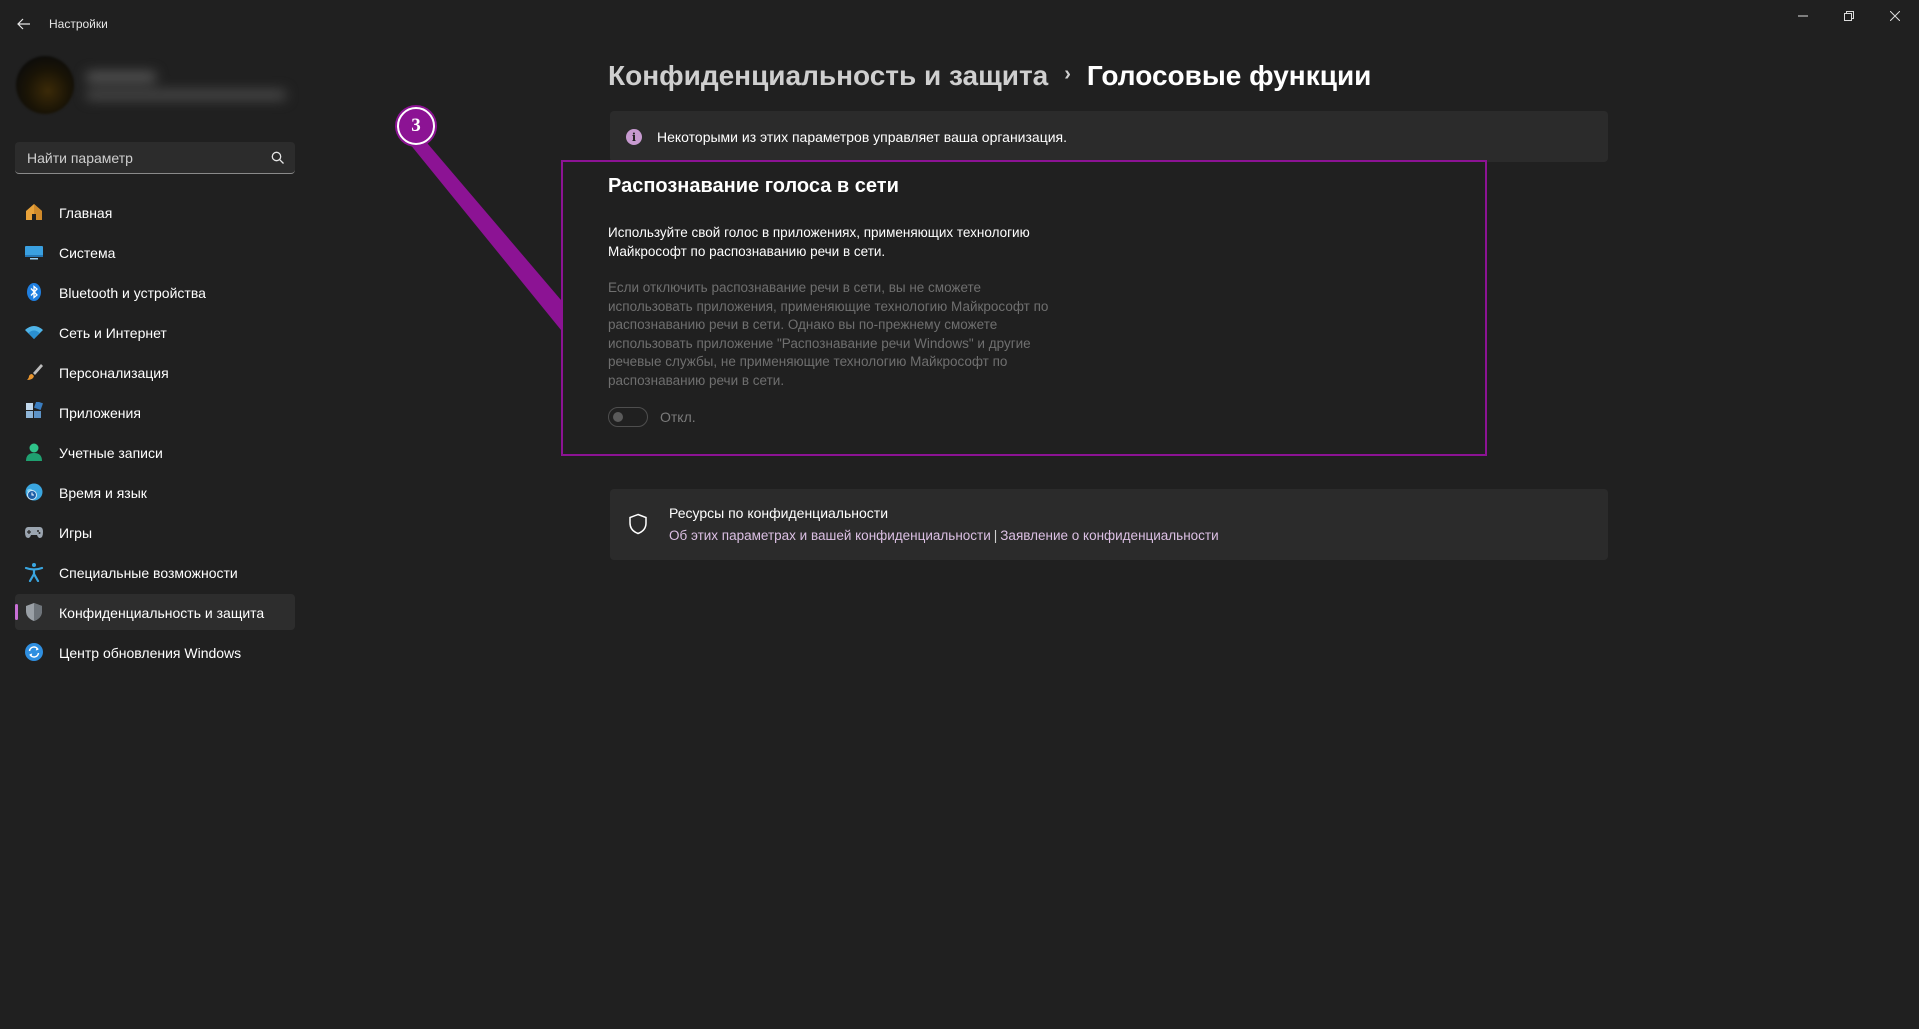 Image resolution: width=1919 pixels, height=1029 pixels. I want to click on gamepad-icon, so click(34, 532).